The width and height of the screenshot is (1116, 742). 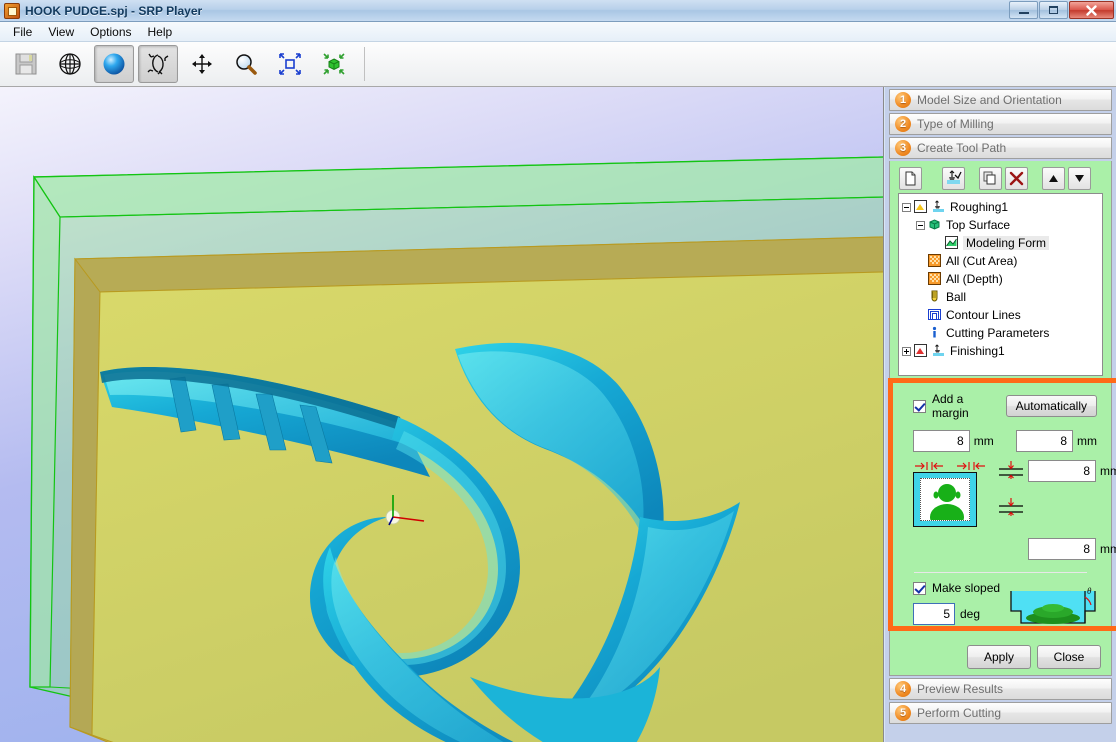 What do you see at coordinates (959, 713) in the screenshot?
I see `step-label-5: Perform Cutting` at bounding box center [959, 713].